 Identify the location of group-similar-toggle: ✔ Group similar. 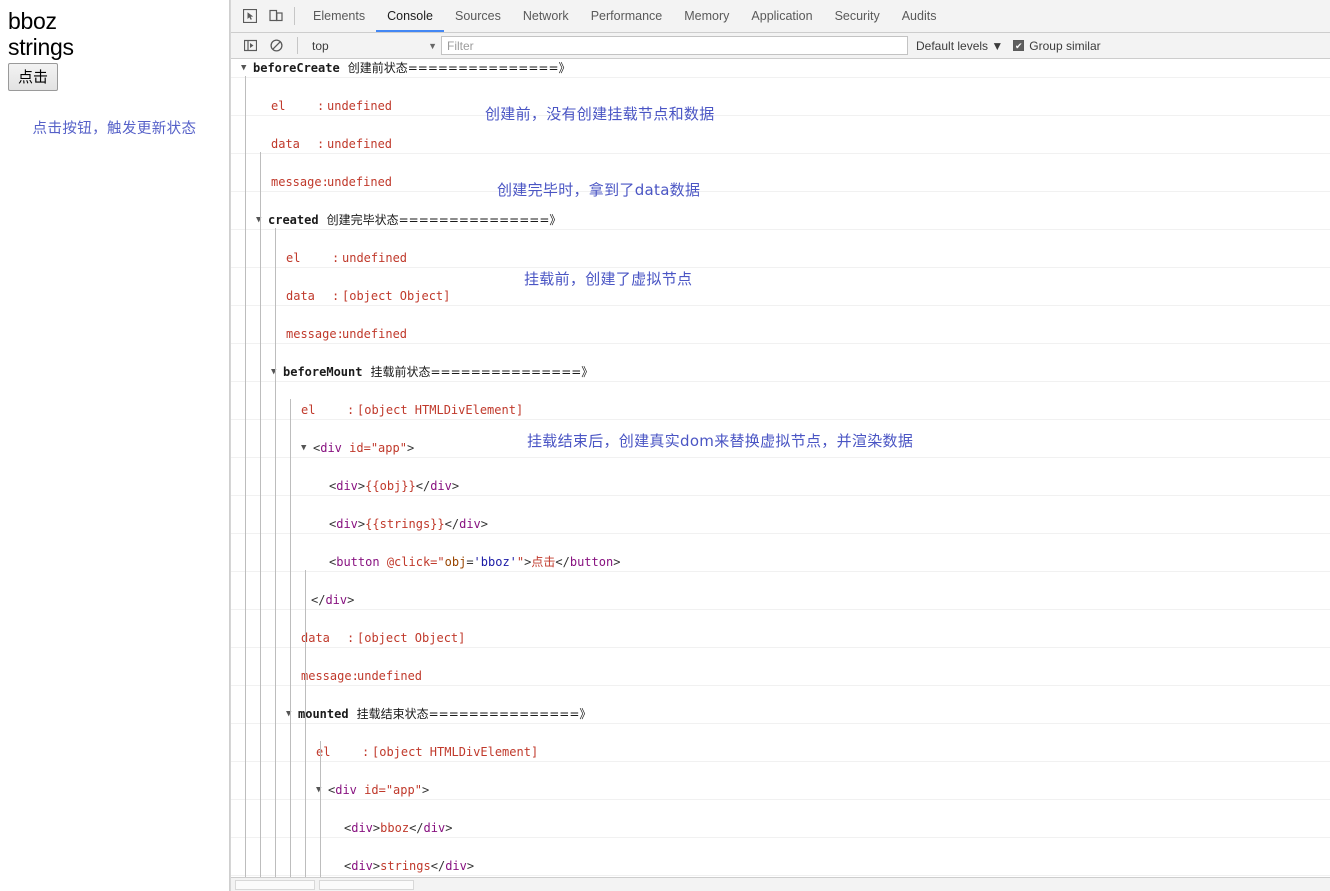
(1057, 45).